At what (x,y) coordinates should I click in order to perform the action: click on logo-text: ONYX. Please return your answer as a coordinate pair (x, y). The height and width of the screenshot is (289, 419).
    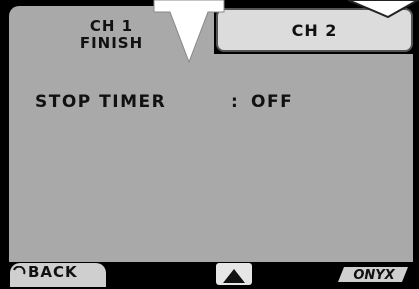
    Looking at the image, I should click on (374, 275).